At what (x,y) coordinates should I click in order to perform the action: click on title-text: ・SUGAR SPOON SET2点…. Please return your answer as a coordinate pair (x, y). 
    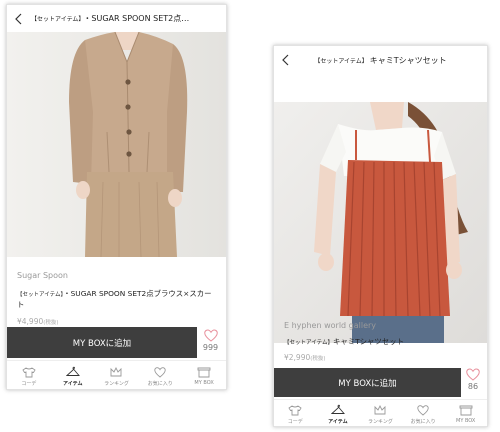
    Looking at the image, I should click on (136, 18).